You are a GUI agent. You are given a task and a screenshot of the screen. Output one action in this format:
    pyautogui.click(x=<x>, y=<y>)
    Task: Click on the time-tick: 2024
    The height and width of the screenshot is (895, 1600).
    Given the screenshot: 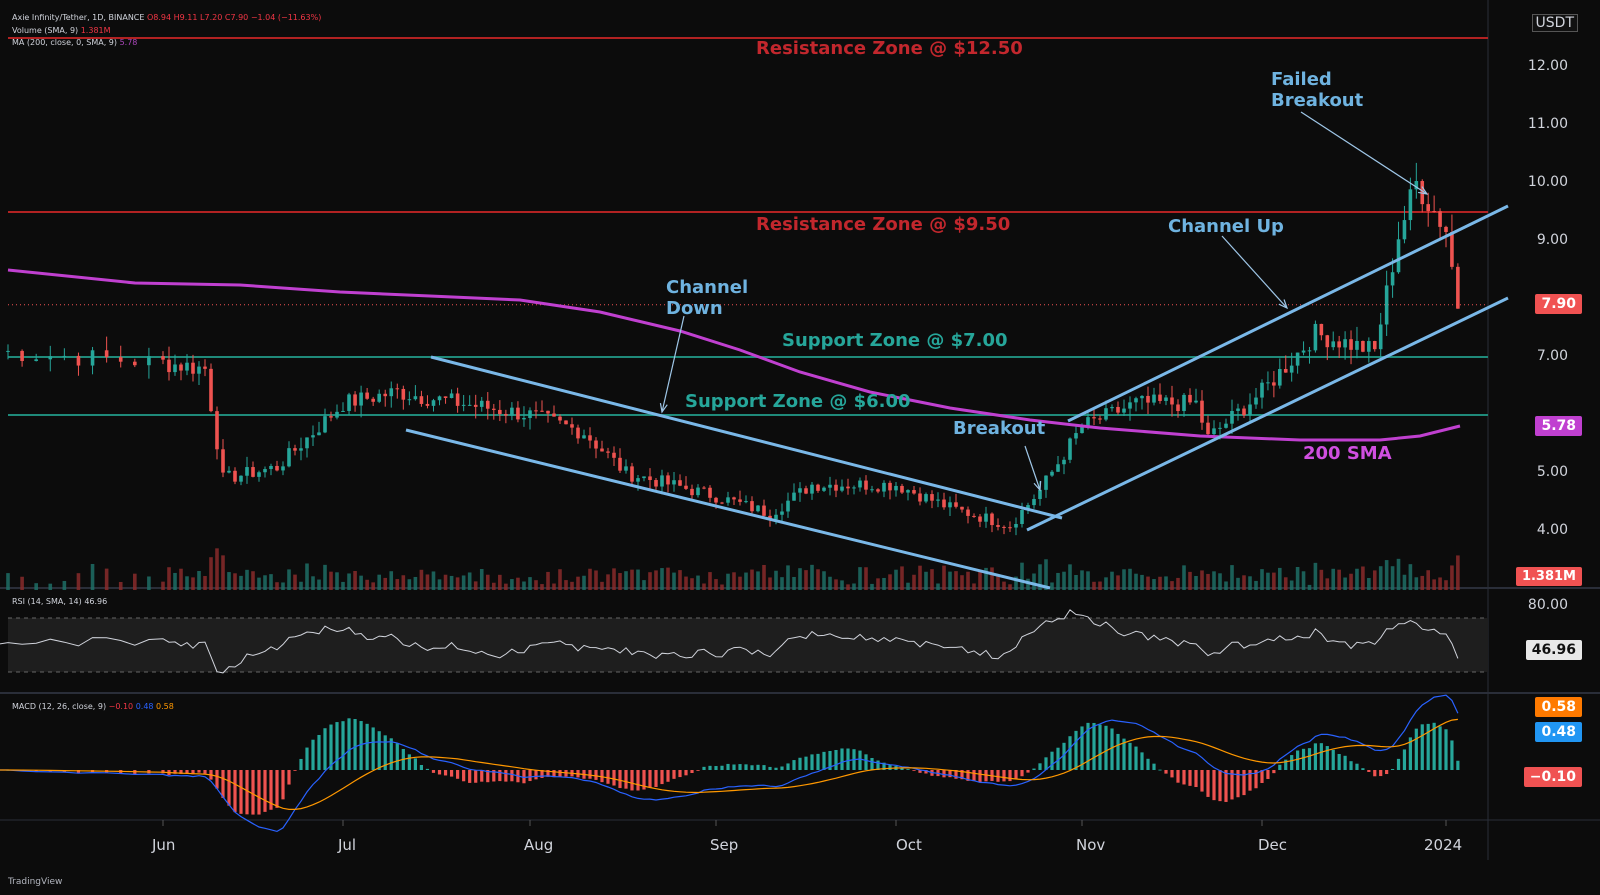 What is the action you would take?
    pyautogui.click(x=1443, y=845)
    